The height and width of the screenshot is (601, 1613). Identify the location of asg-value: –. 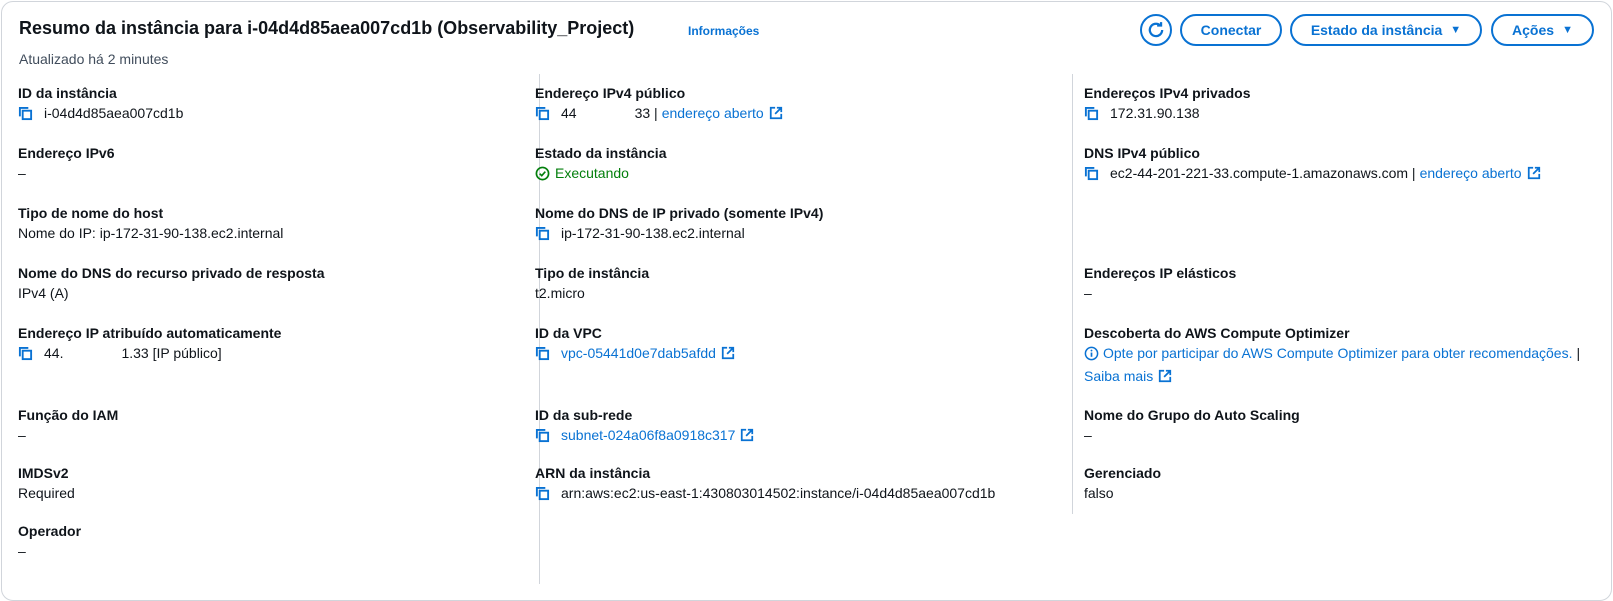
(1088, 435).